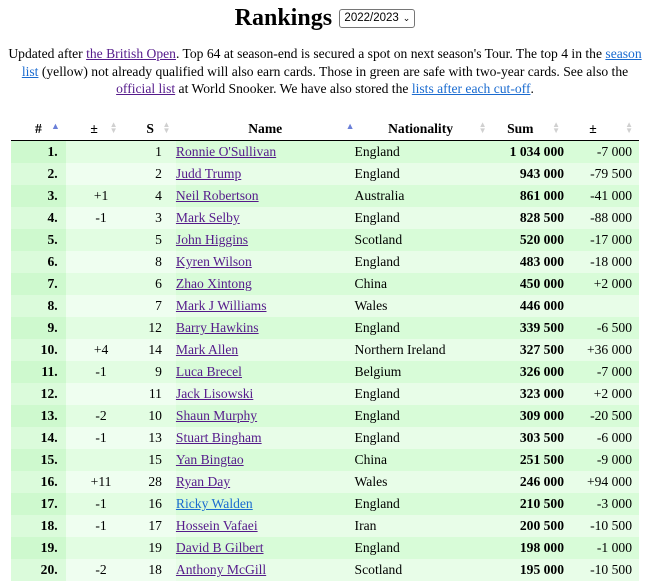 This screenshot has height=583, width=650. Describe the element at coordinates (156, 284) in the screenshot. I see `season-rank: 6` at that location.